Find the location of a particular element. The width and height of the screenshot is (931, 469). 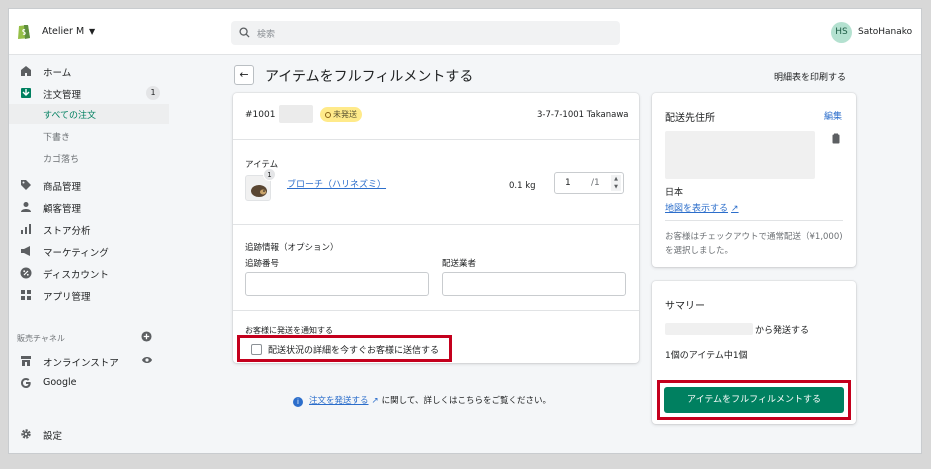

sidebar-item-customers: 顧客管理 is located at coordinates (89, 207).